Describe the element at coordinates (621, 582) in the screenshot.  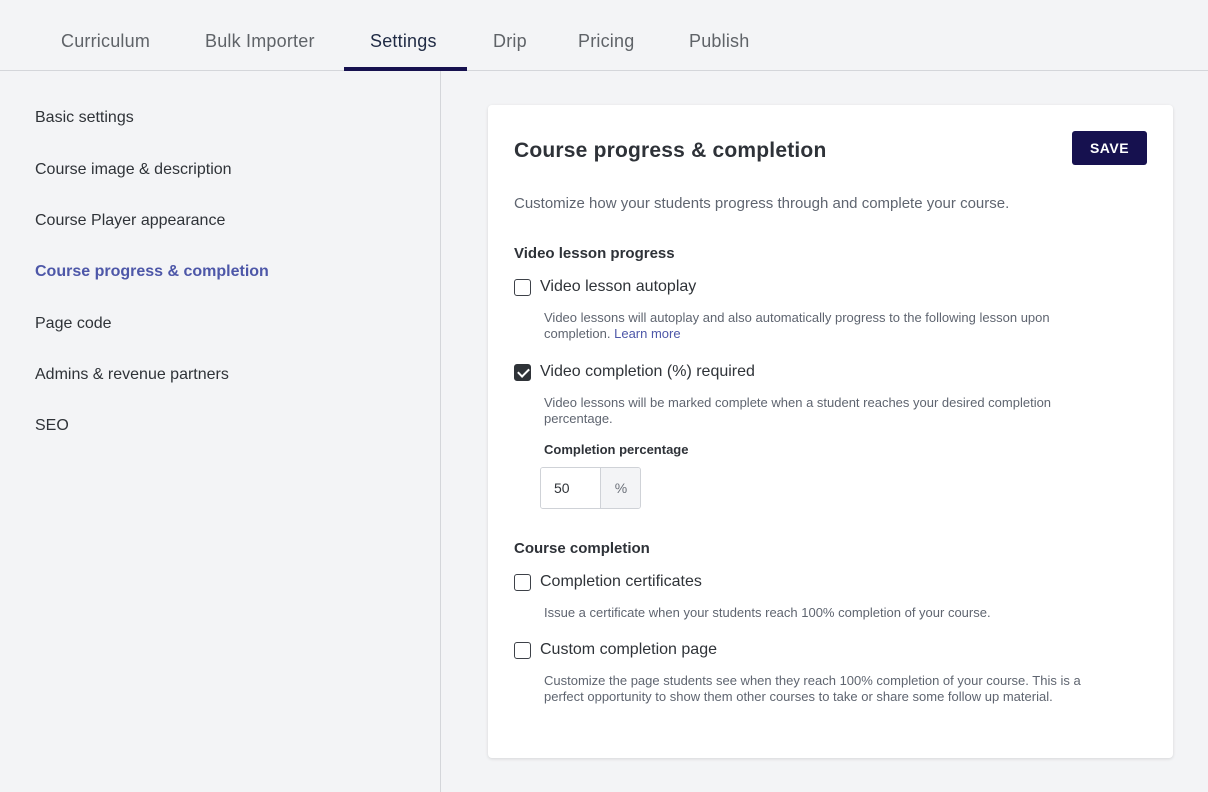
I see `certificates-label: Completion certificates` at that location.